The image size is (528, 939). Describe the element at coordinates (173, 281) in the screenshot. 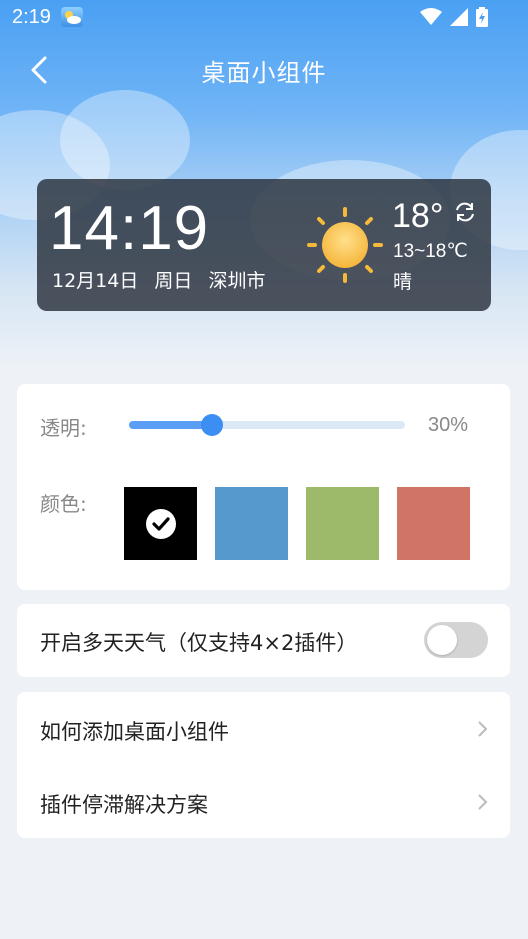

I see `widget-weekday: 周日` at that location.